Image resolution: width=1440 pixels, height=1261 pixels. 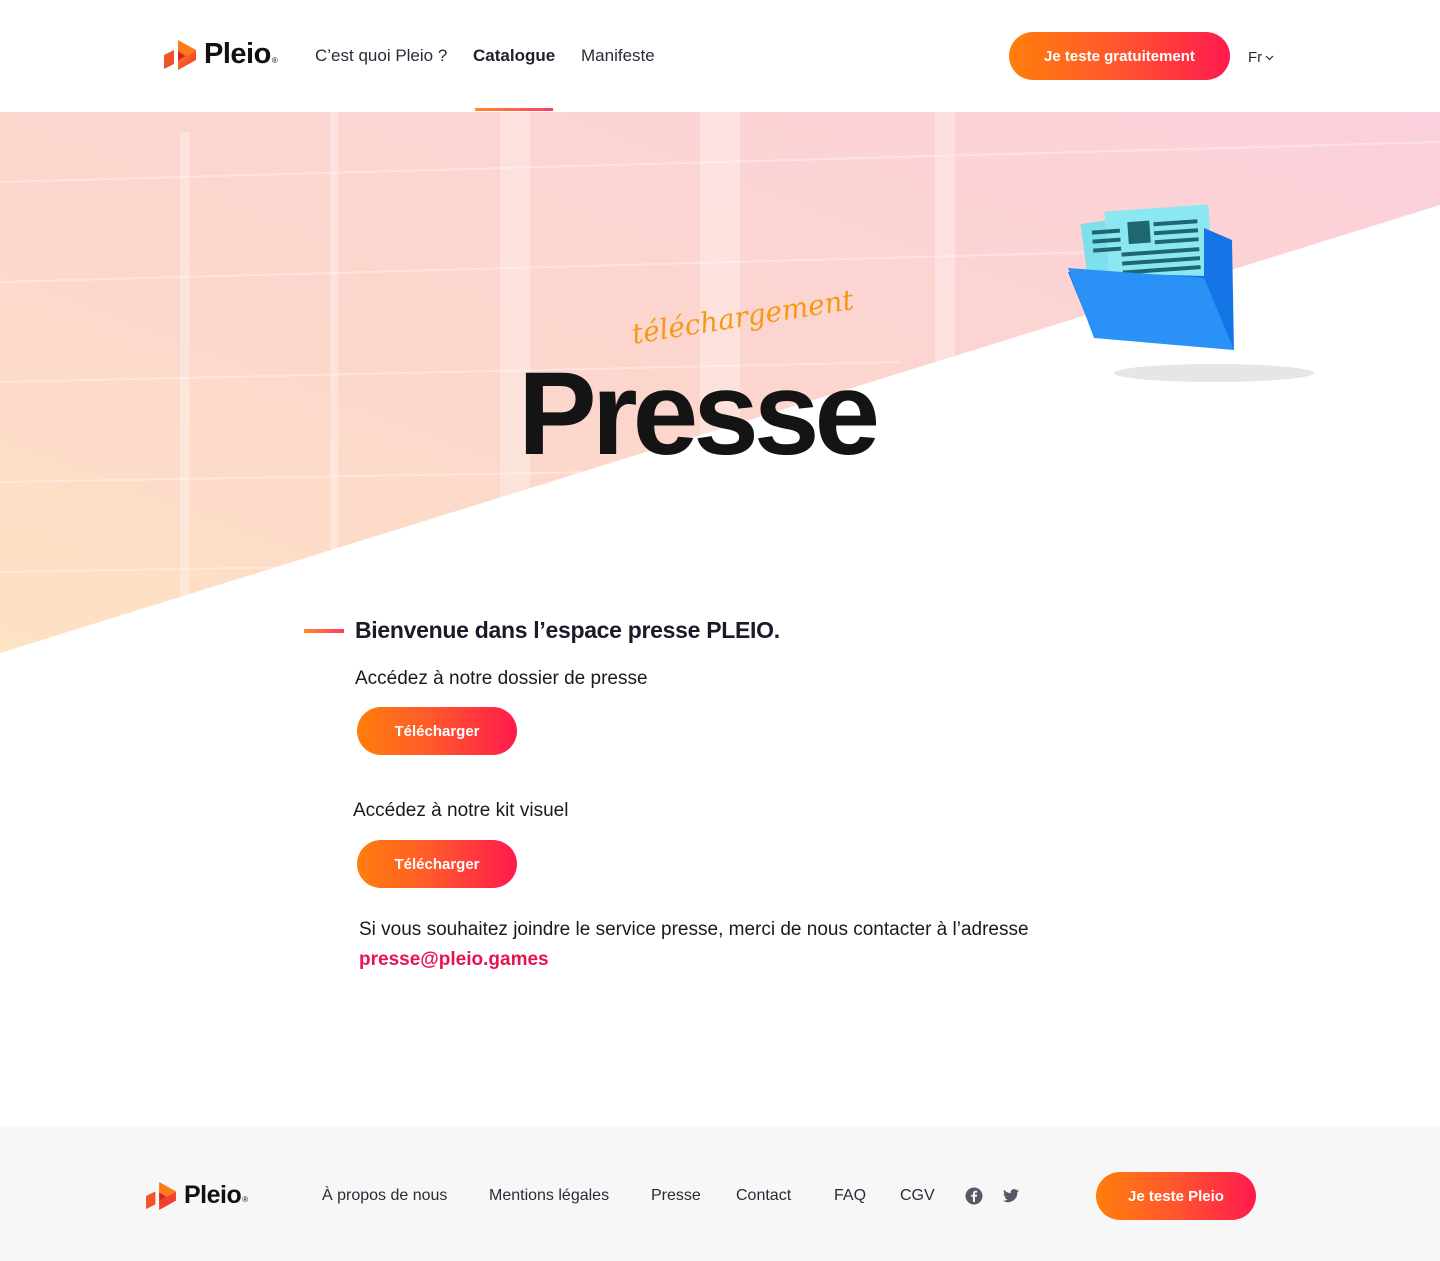 What do you see at coordinates (437, 731) in the screenshot?
I see `download-press-kit-button: Télécharger` at bounding box center [437, 731].